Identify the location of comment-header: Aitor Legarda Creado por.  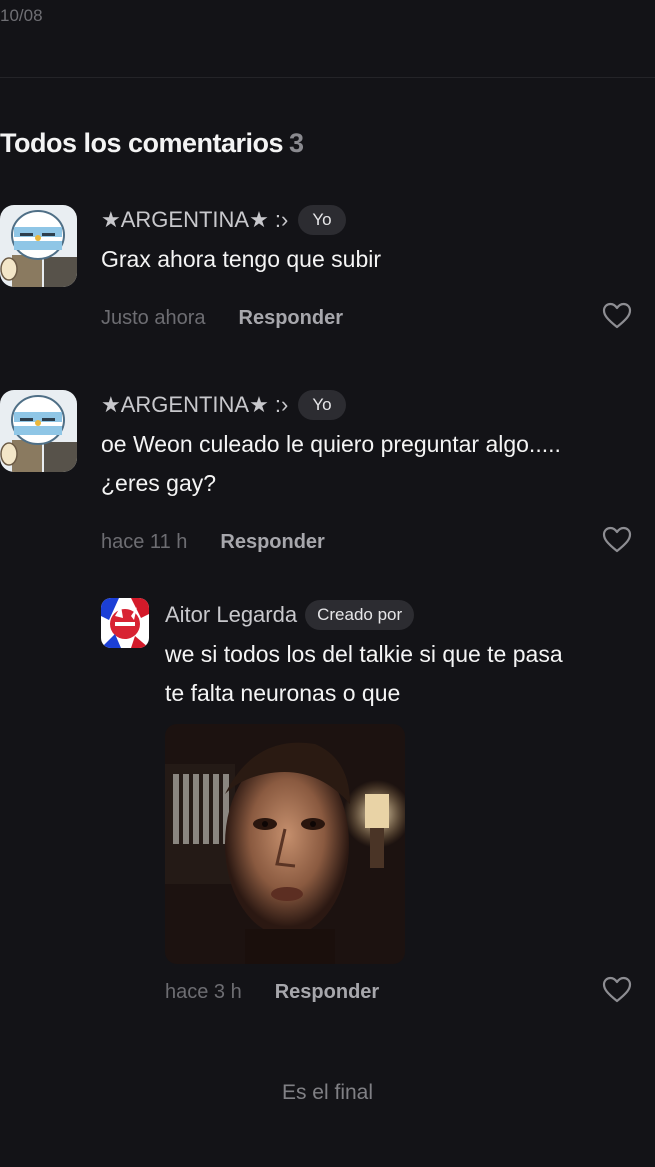
(290, 615).